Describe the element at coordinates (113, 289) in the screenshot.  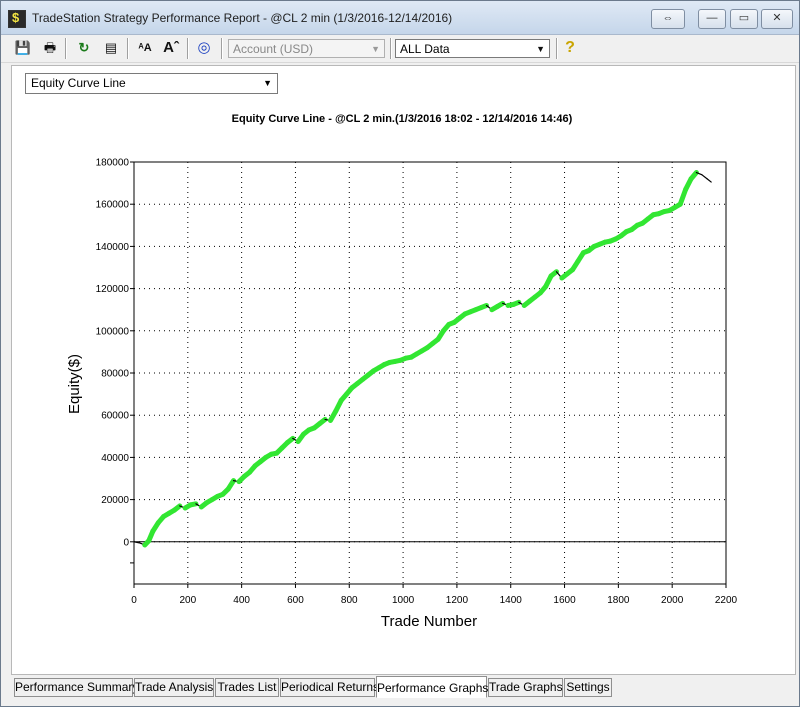
I see `y-tick-label: 120000` at that location.